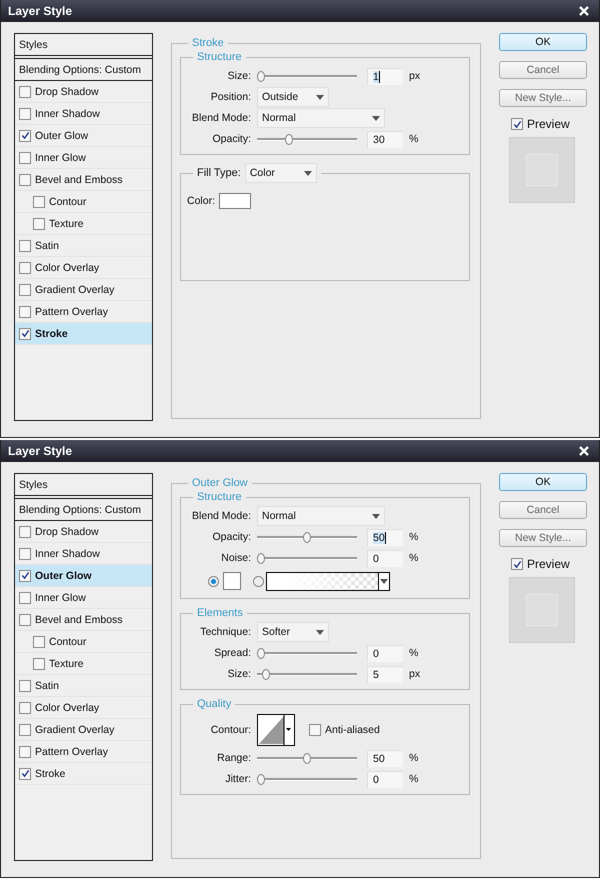 Image resolution: width=600 pixels, height=881 pixels. I want to click on dropdown: Color, so click(280, 173).